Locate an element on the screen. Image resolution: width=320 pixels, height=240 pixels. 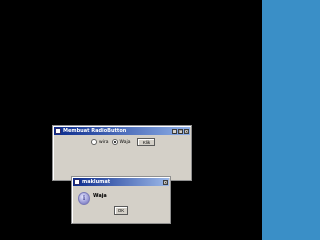
minimize-button: _ is located at coordinates (174, 131).